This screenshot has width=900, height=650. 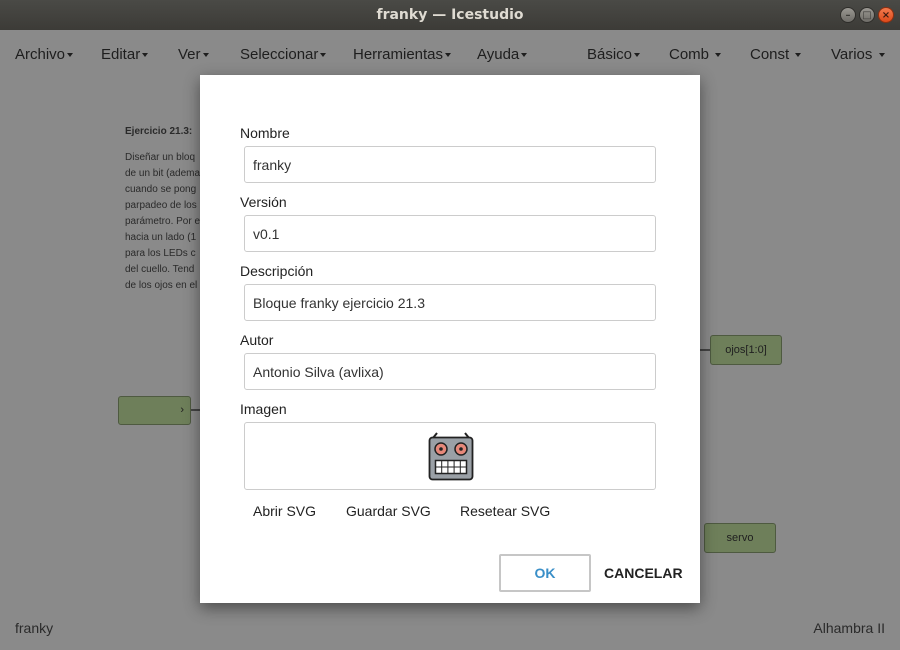 I want to click on menu-varios: Varios, so click(x=858, y=54).